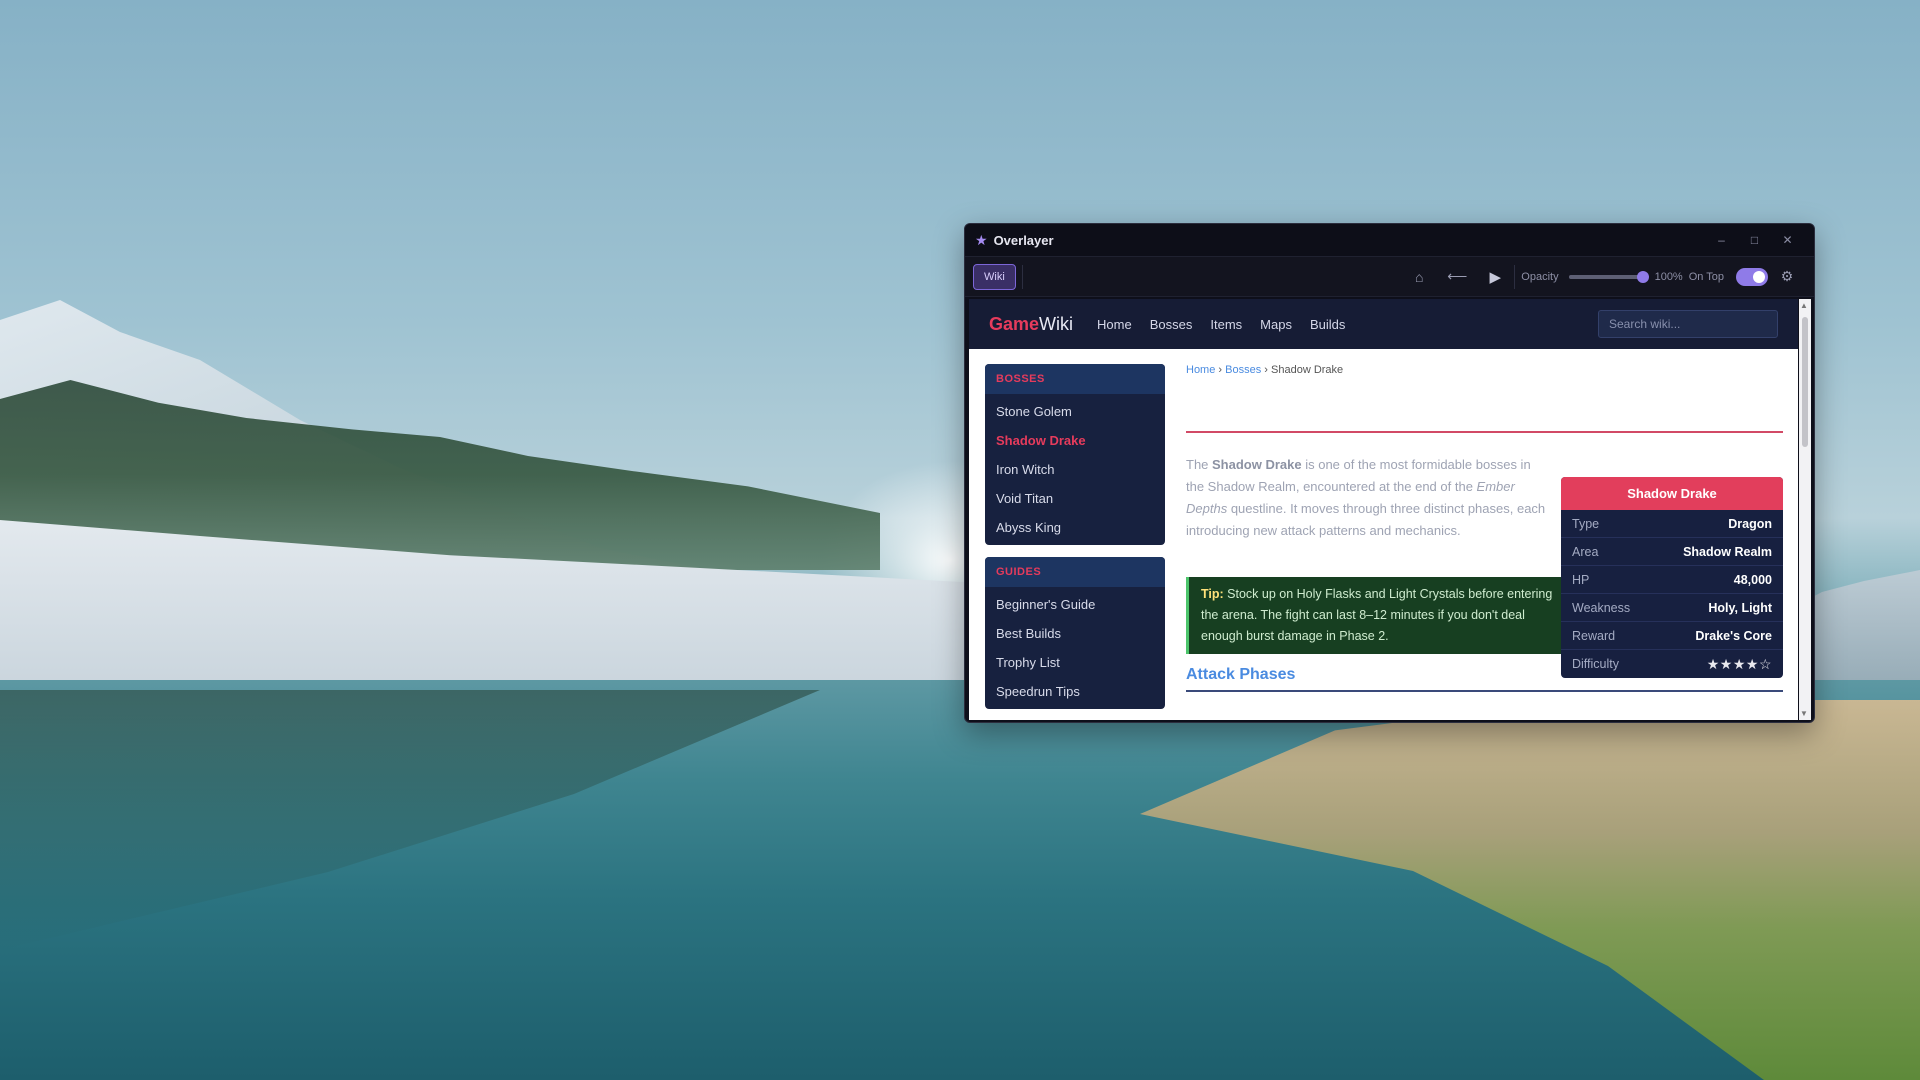  What do you see at coordinates (1383, 324) in the screenshot?
I see `wiki-navbar: GameWiki Home Bosses Items Maps Builds` at bounding box center [1383, 324].